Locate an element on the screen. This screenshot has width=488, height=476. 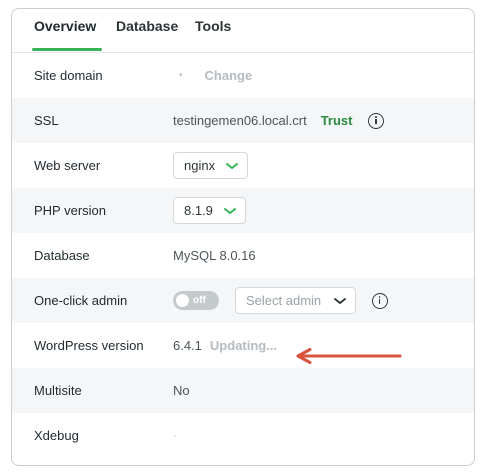
row-multisite: Multisite No is located at coordinates (243, 390).